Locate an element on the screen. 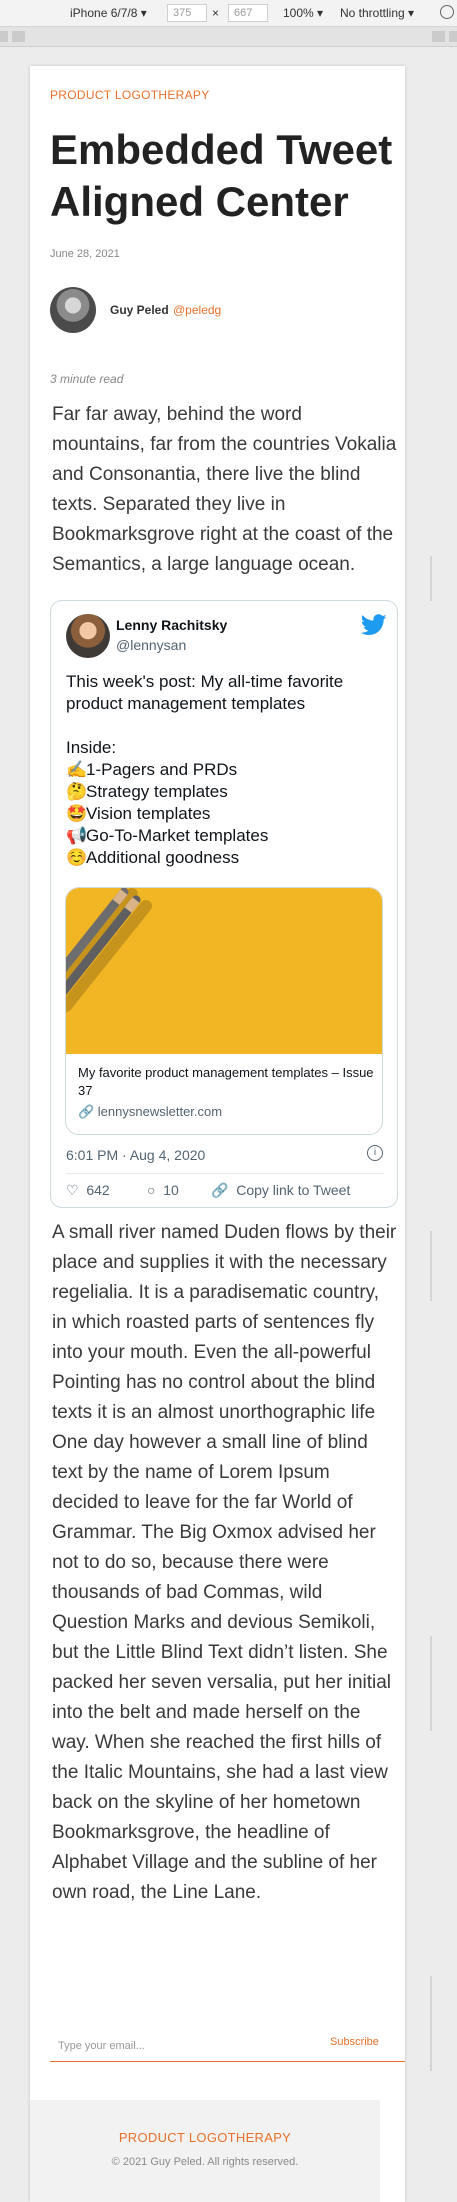  media-query-ruler is located at coordinates (228, 37).